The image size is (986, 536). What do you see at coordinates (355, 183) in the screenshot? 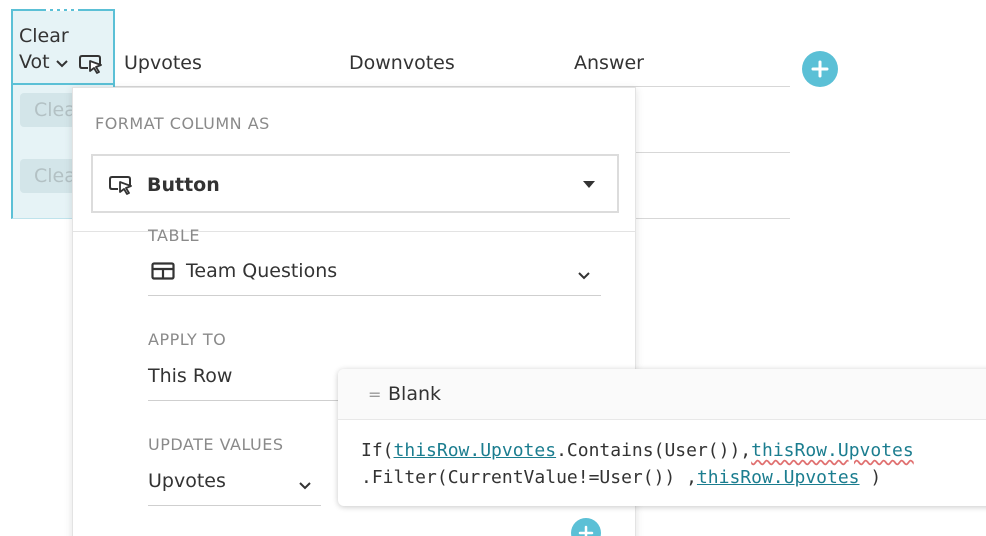
I see `format-type-select: Button` at bounding box center [355, 183].